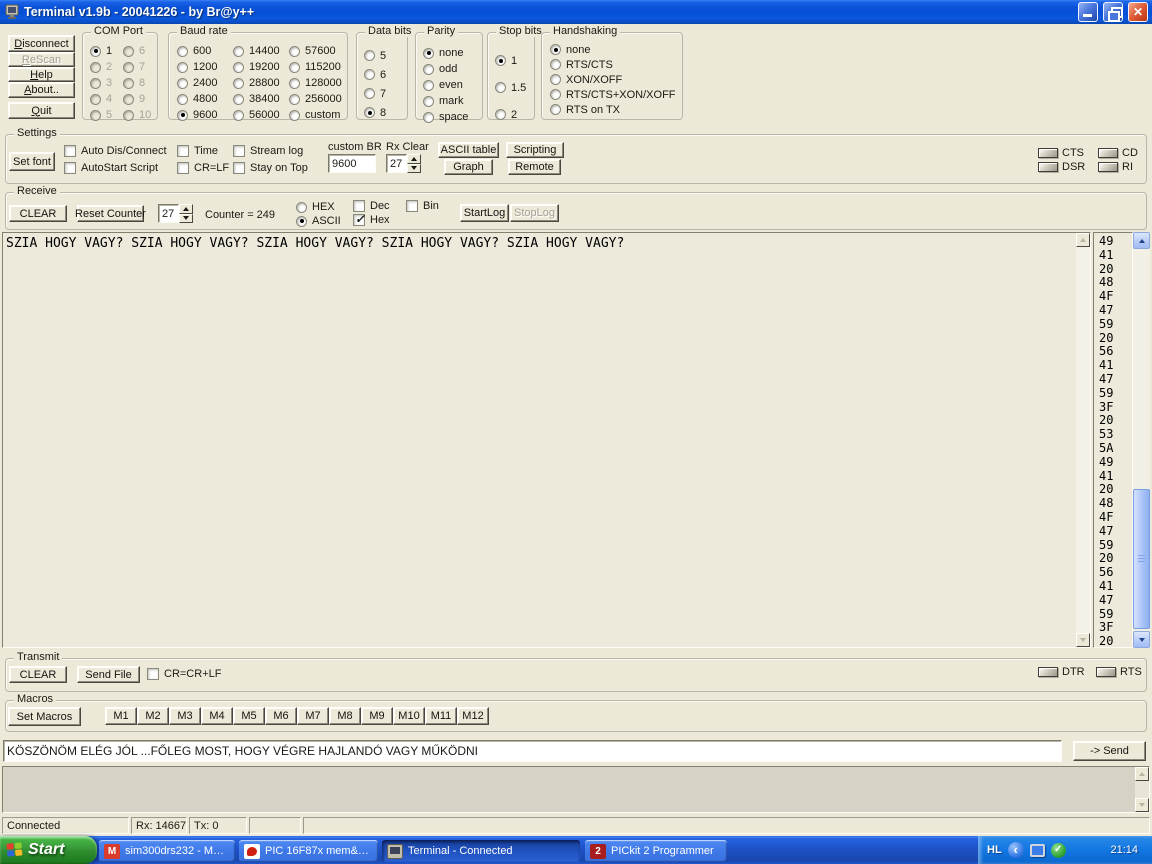 The image size is (1152, 864). Describe the element at coordinates (613, 109) in the screenshot. I see `radio-handshake-rts-on-tx: RTS on TX` at that location.